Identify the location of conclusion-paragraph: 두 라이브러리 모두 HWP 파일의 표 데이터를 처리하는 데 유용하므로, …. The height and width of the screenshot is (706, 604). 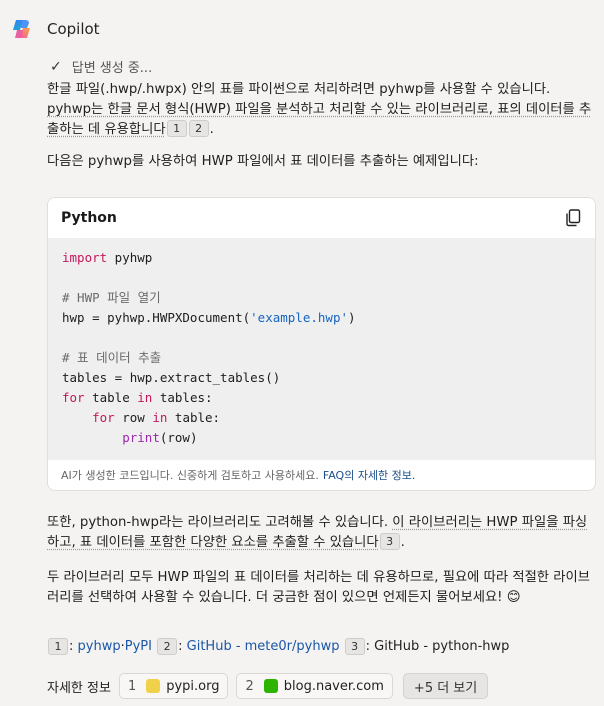
(318, 587).